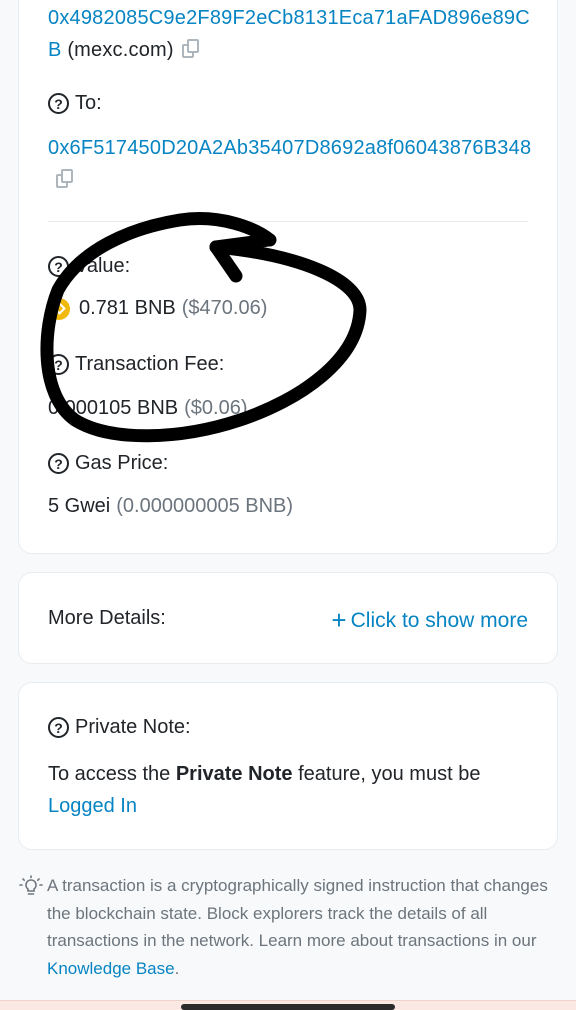 This screenshot has width=576, height=1010. What do you see at coordinates (133, 727) in the screenshot?
I see `private-note-label-text: Private Note:` at bounding box center [133, 727].